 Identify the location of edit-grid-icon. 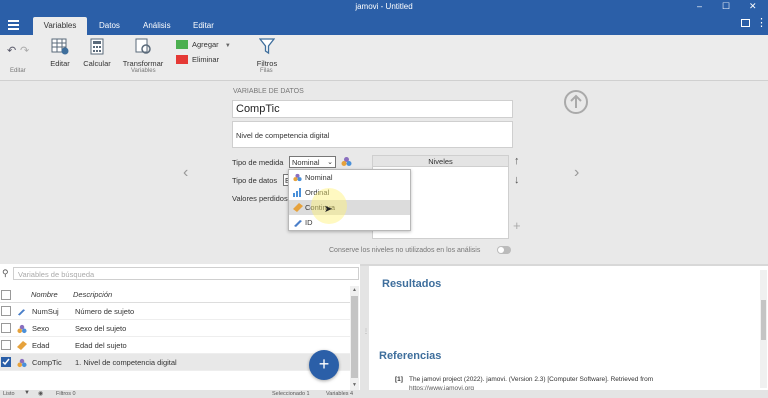
(60, 46).